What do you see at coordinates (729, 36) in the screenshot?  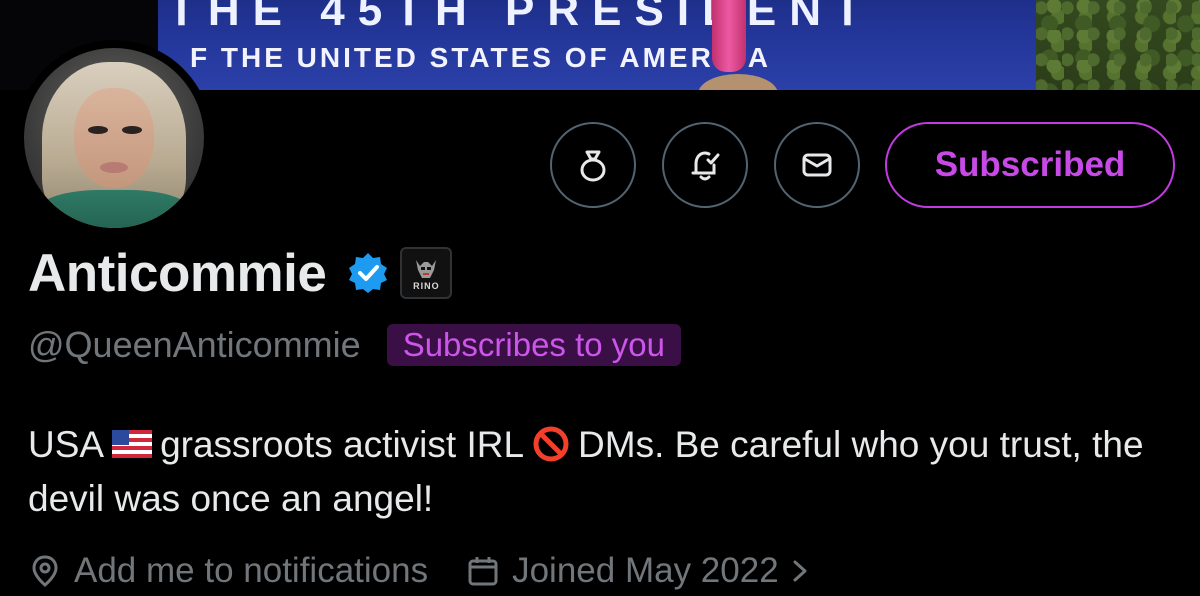 I see `banner-figure` at bounding box center [729, 36].